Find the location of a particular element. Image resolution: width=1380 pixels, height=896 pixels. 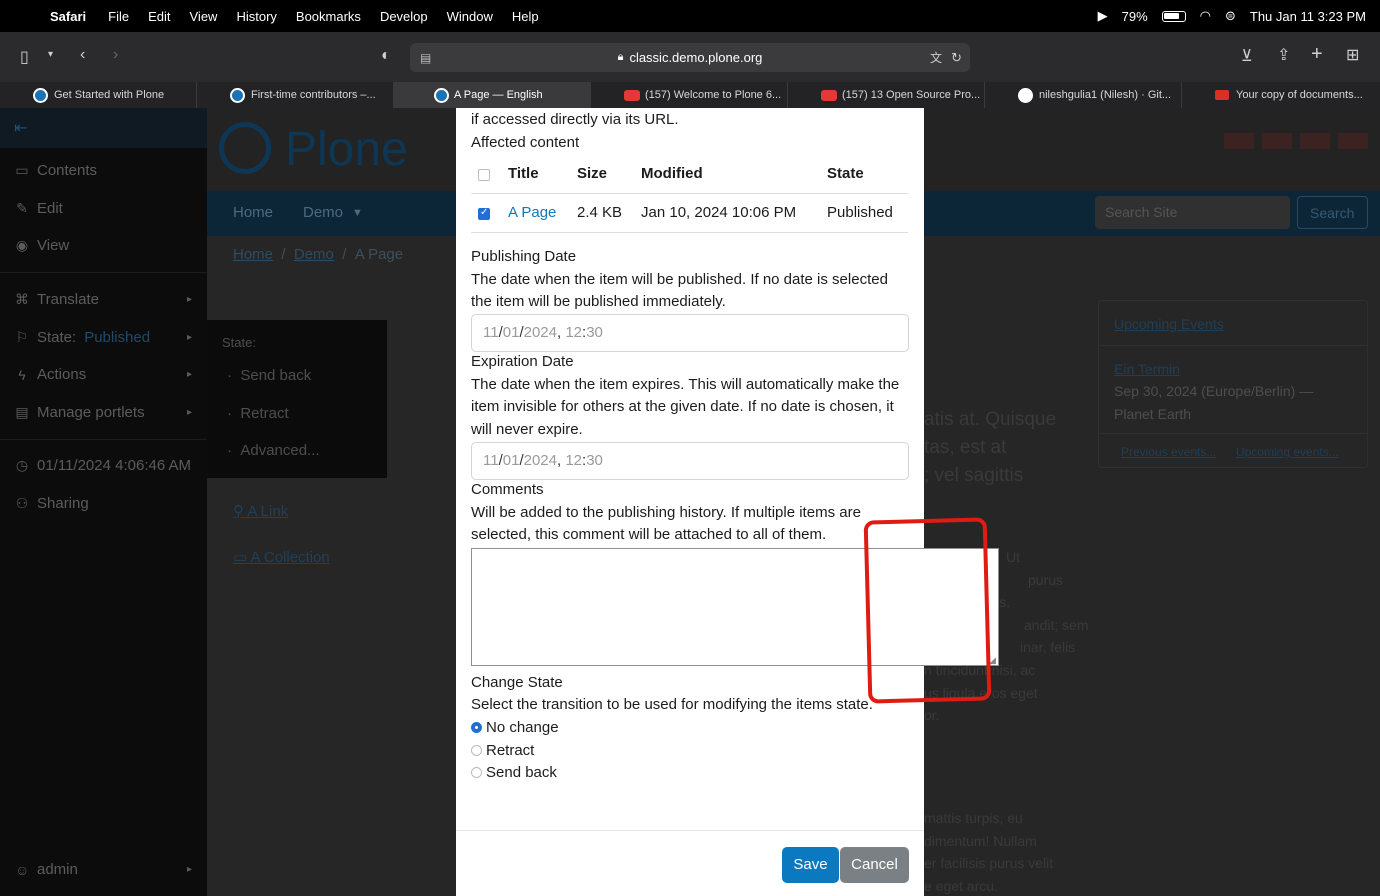

radio-send-back: Send back is located at coordinates (514, 772).